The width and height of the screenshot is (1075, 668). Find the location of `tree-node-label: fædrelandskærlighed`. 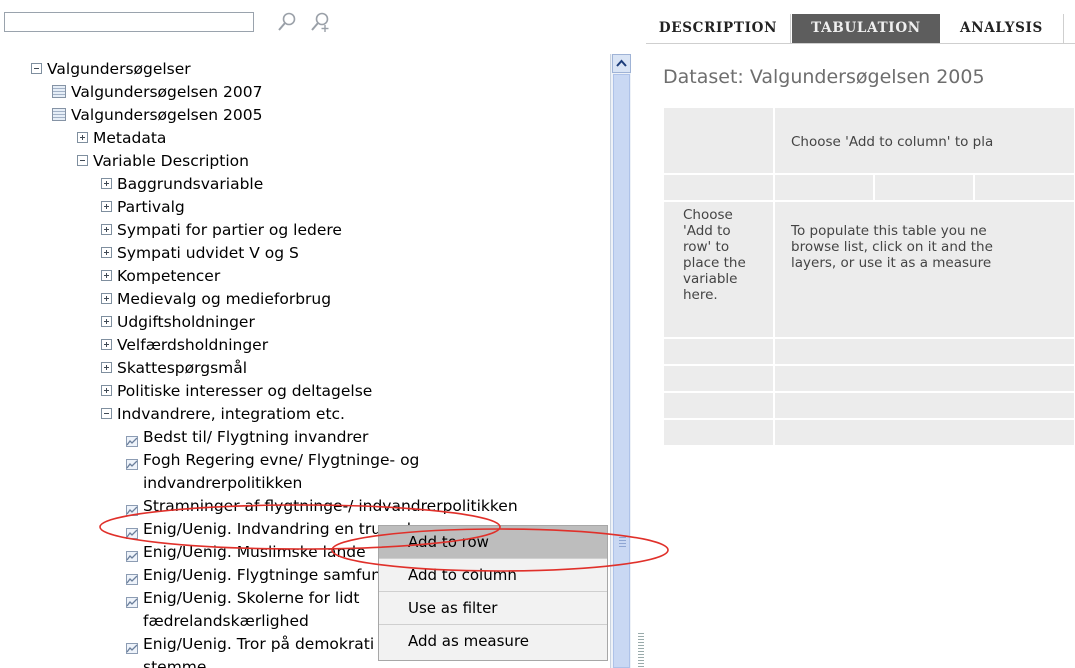

tree-node-label: fædrelandskærlighed is located at coordinates (226, 621).